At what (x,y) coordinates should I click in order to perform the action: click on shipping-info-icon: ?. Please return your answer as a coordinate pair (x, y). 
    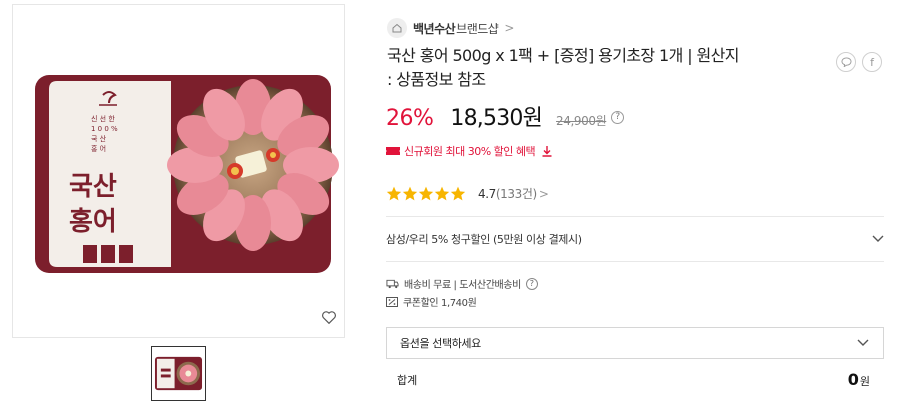
    Looking at the image, I should click on (531, 283).